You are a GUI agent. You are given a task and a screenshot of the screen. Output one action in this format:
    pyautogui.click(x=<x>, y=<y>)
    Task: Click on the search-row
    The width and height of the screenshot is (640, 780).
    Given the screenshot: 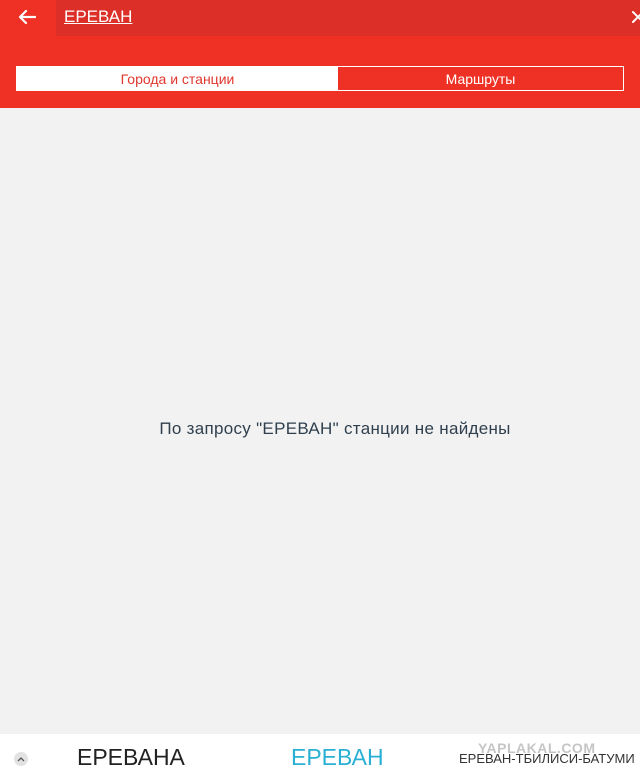 What is the action you would take?
    pyautogui.click(x=320, y=18)
    